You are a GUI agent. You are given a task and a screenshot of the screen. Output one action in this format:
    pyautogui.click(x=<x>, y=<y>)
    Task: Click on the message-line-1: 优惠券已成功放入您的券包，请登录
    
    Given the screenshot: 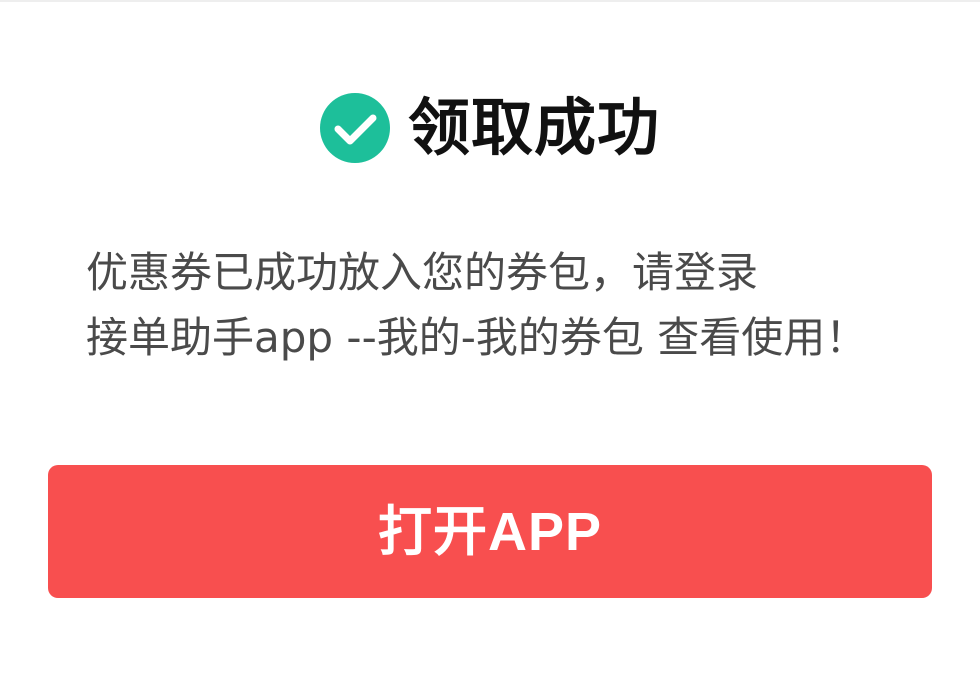 What is the action you would take?
    pyautogui.click(x=422, y=272)
    